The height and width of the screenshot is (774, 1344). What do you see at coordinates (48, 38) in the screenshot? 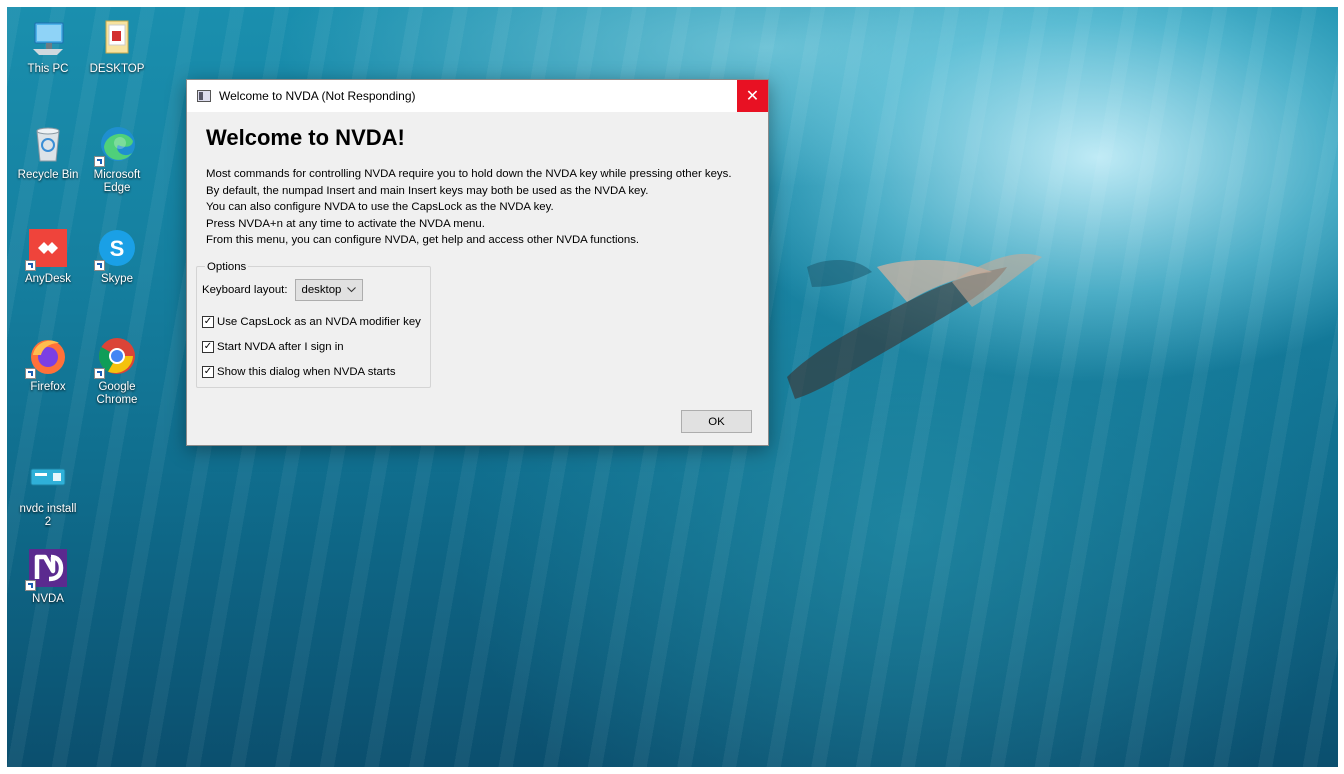
I see `computer-icon` at bounding box center [48, 38].